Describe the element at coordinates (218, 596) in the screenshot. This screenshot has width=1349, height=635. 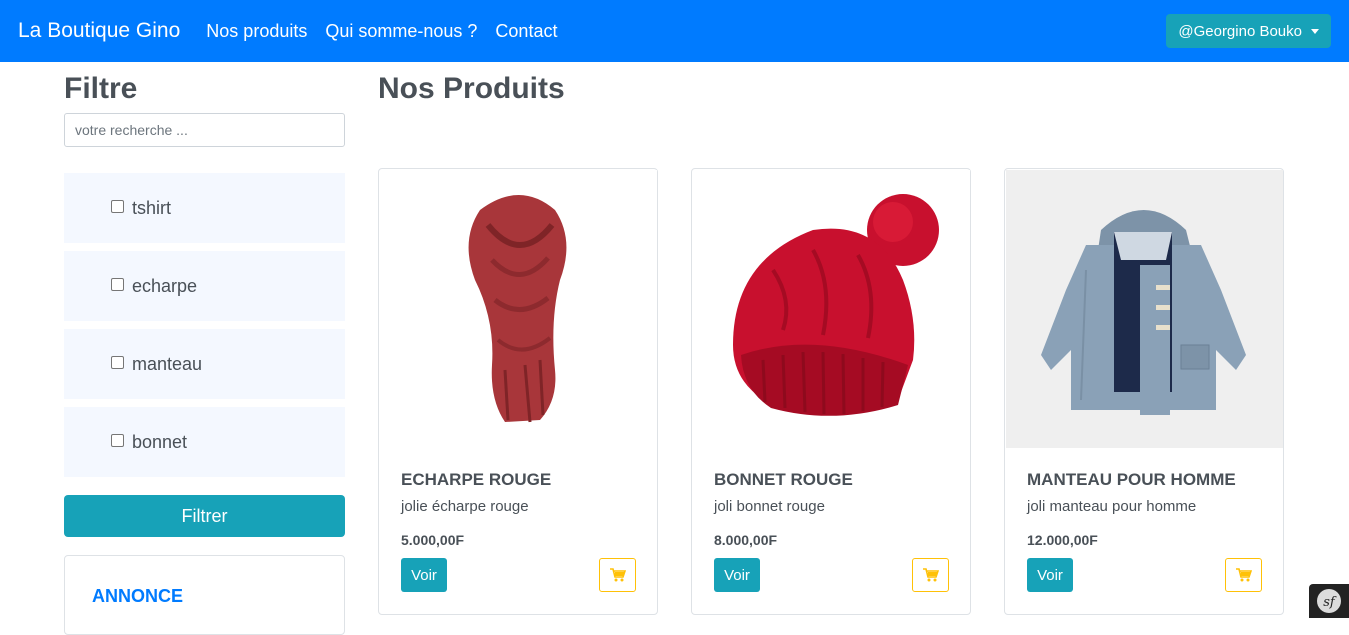
I see `annonce-title: ANNONCE` at that location.